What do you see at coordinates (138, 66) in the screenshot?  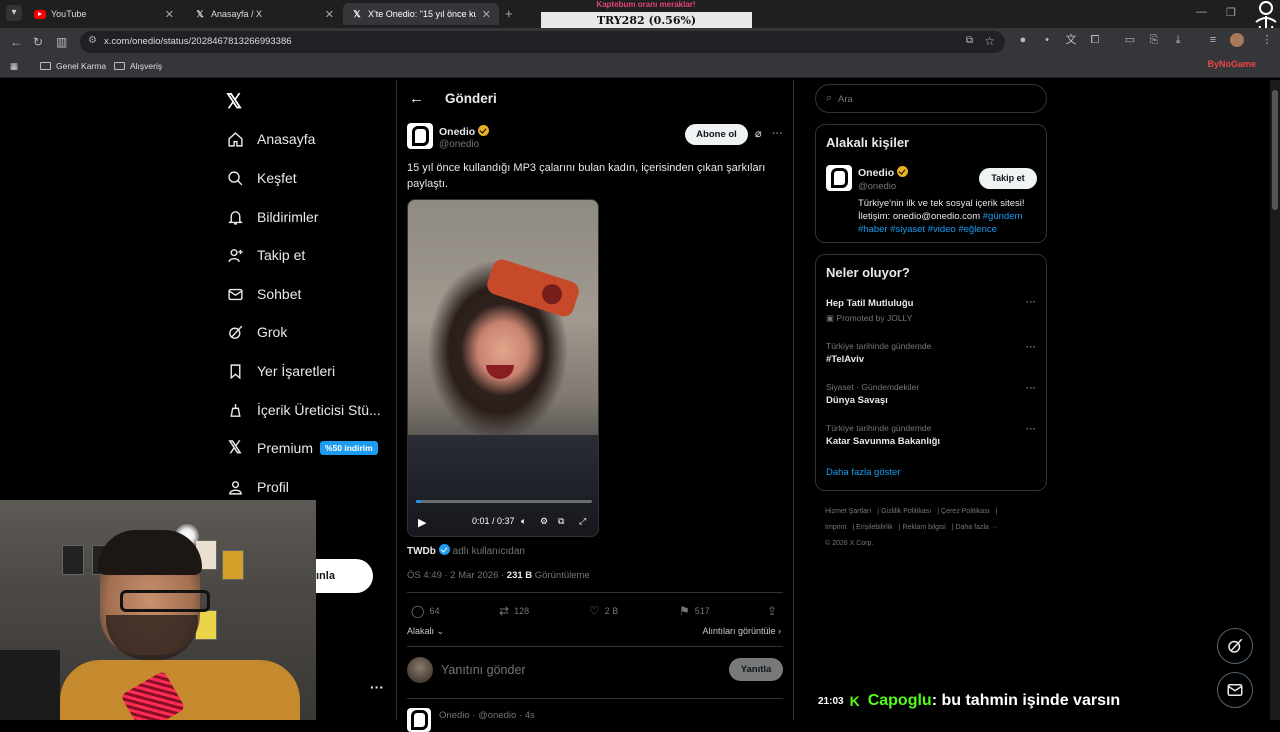 I see `bookmark-alisveris: Alışveriş` at bounding box center [138, 66].